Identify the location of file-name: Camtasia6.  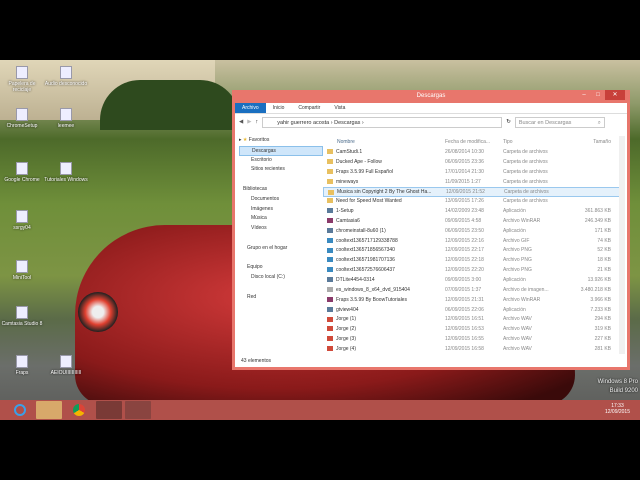
(348, 220).